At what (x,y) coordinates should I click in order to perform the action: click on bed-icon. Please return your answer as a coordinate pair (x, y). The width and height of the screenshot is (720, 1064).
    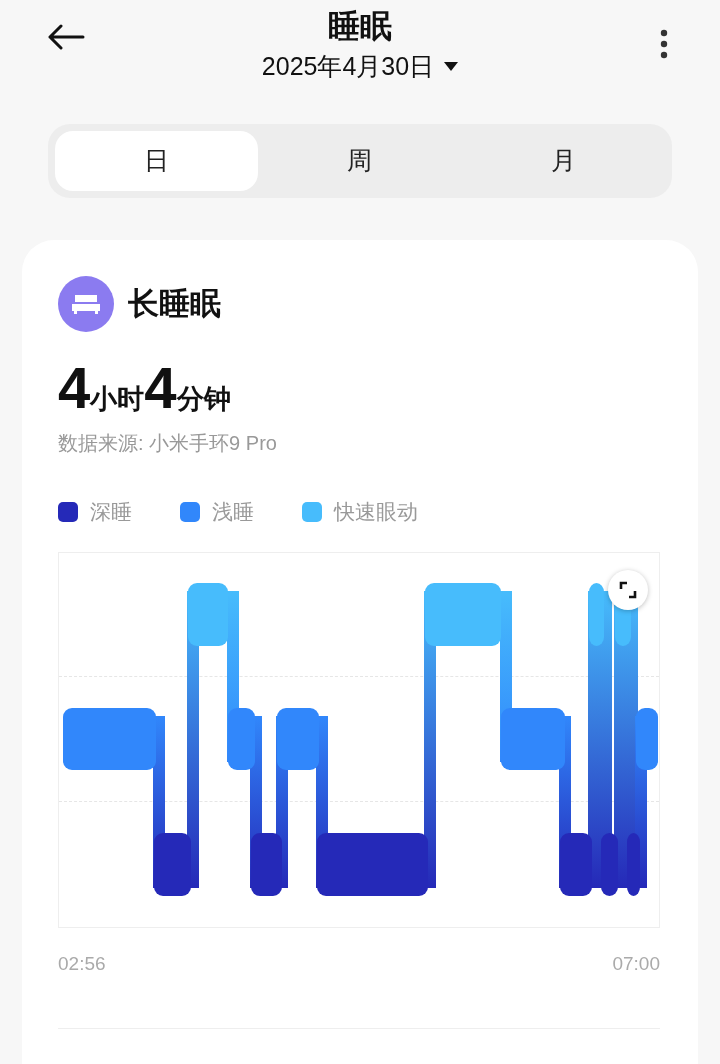
    Looking at the image, I should click on (86, 304).